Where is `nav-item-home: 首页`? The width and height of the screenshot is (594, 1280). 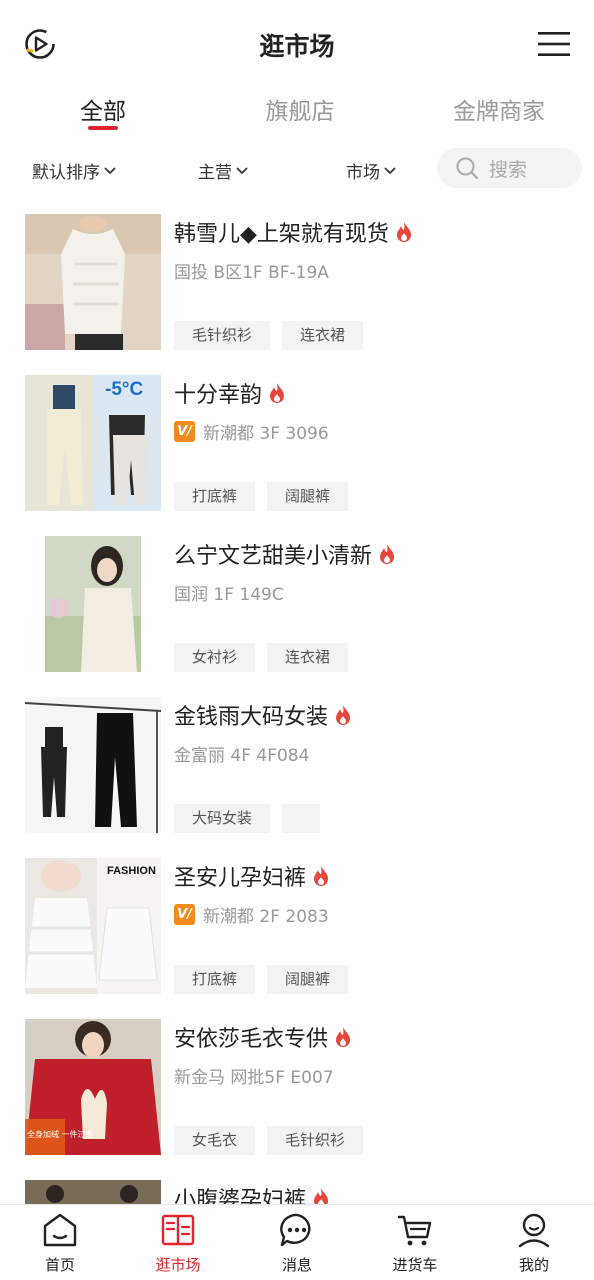 nav-item-home: 首页 is located at coordinates (60, 1243).